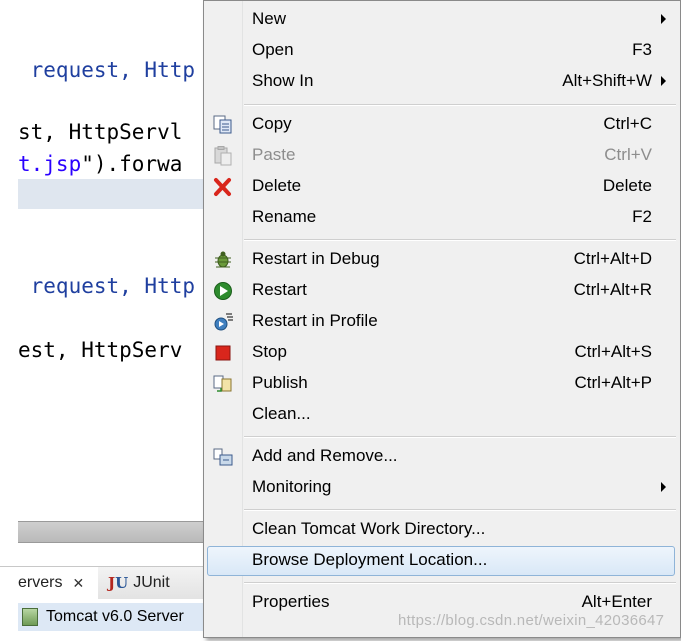 This screenshot has height=641, width=681. I want to click on menu-item-shortcut: Alt+Enter, so click(616, 601).